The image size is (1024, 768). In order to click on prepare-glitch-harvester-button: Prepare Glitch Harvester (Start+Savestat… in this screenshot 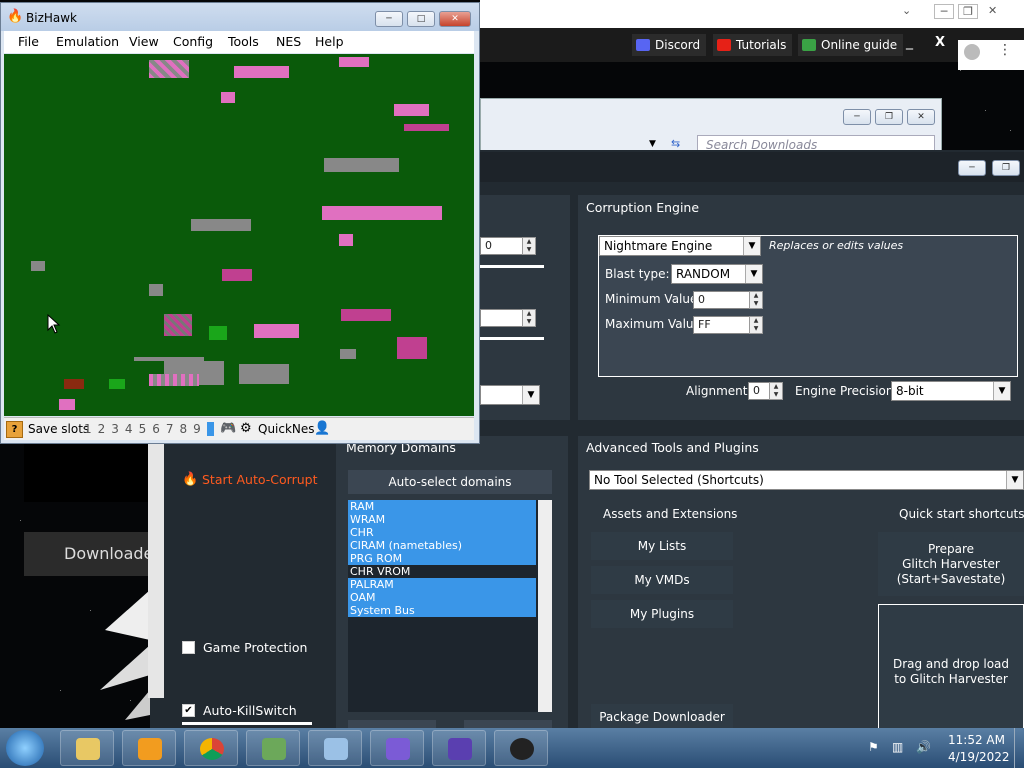, I will do `click(951, 564)`.